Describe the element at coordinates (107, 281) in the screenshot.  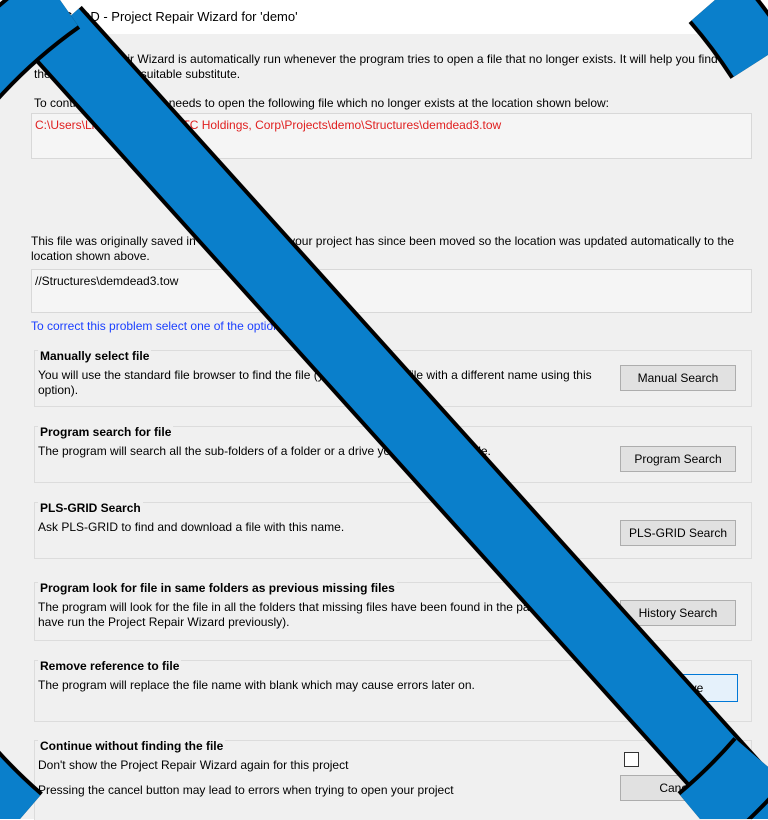
I see `original-path: //Structures\demdead3.tow` at that location.